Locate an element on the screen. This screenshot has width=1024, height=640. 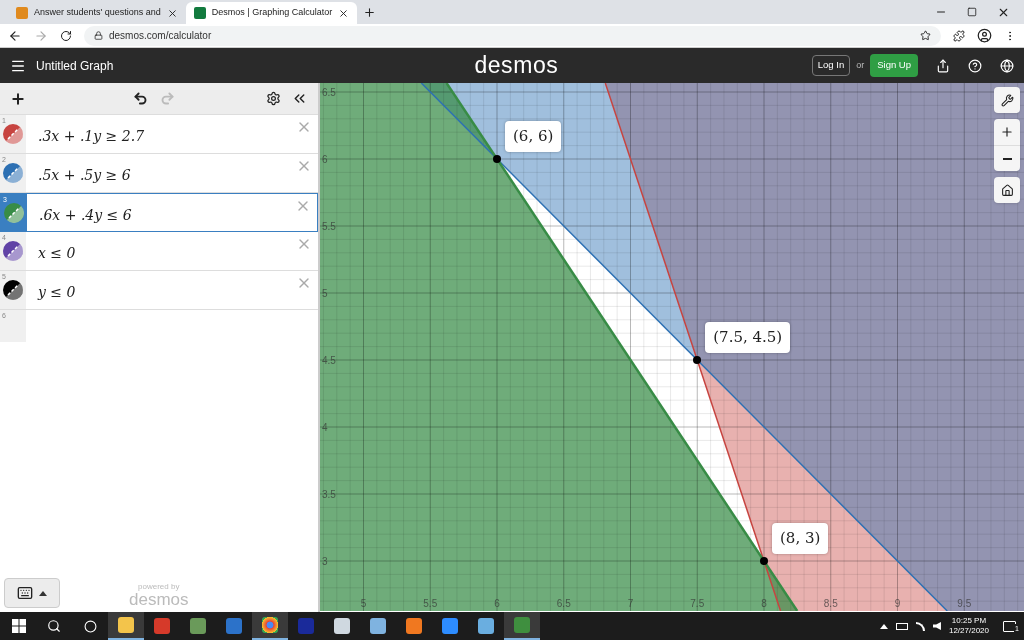
tab-title: Answer students' questions and is located at coordinates (97, 13).